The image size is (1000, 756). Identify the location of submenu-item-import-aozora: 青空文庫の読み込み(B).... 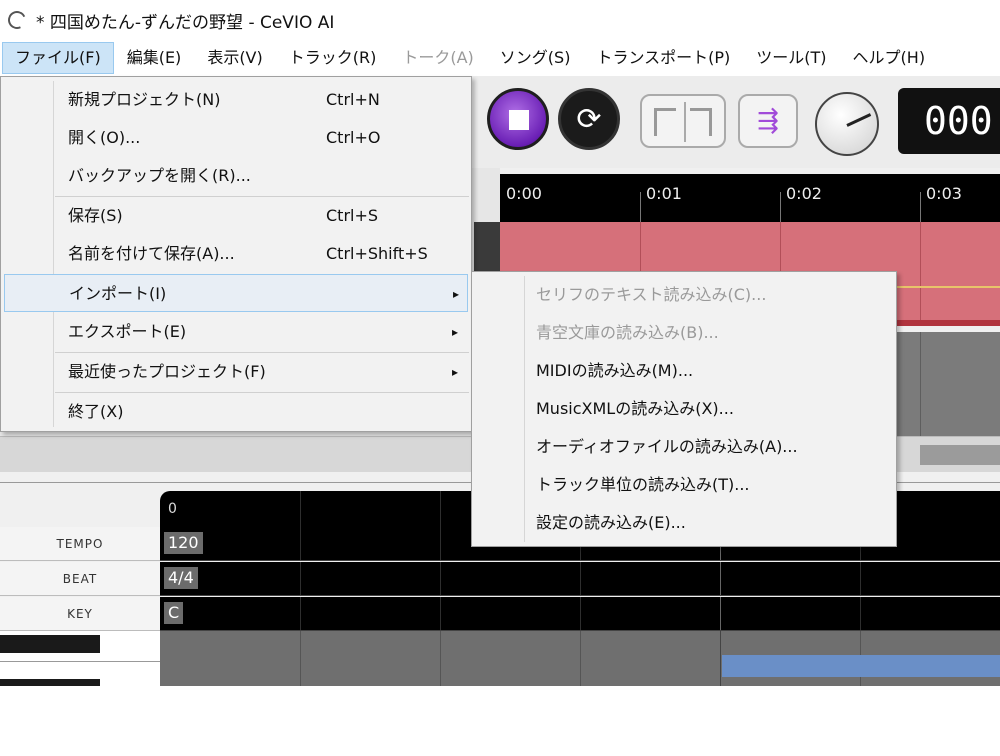
(627, 332).